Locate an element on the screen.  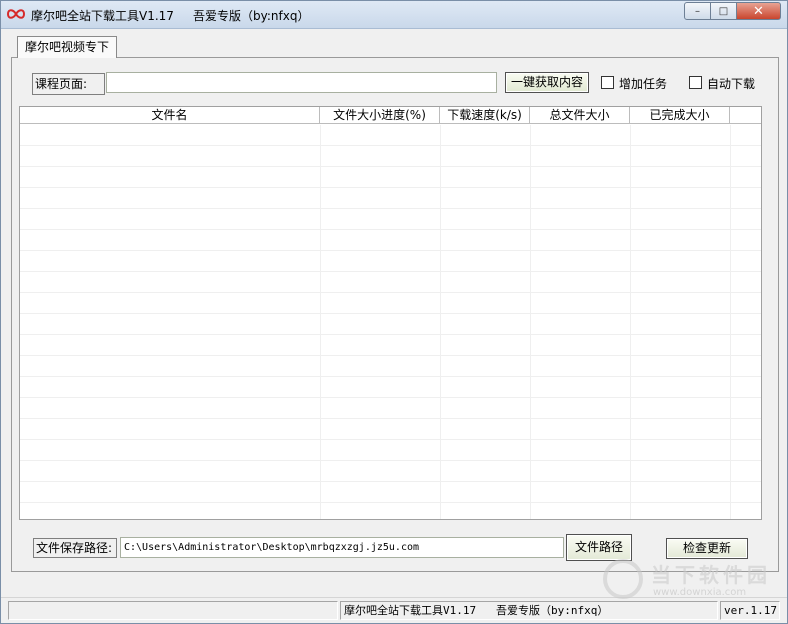
auto-download-label: 自动下载 is located at coordinates (731, 84).